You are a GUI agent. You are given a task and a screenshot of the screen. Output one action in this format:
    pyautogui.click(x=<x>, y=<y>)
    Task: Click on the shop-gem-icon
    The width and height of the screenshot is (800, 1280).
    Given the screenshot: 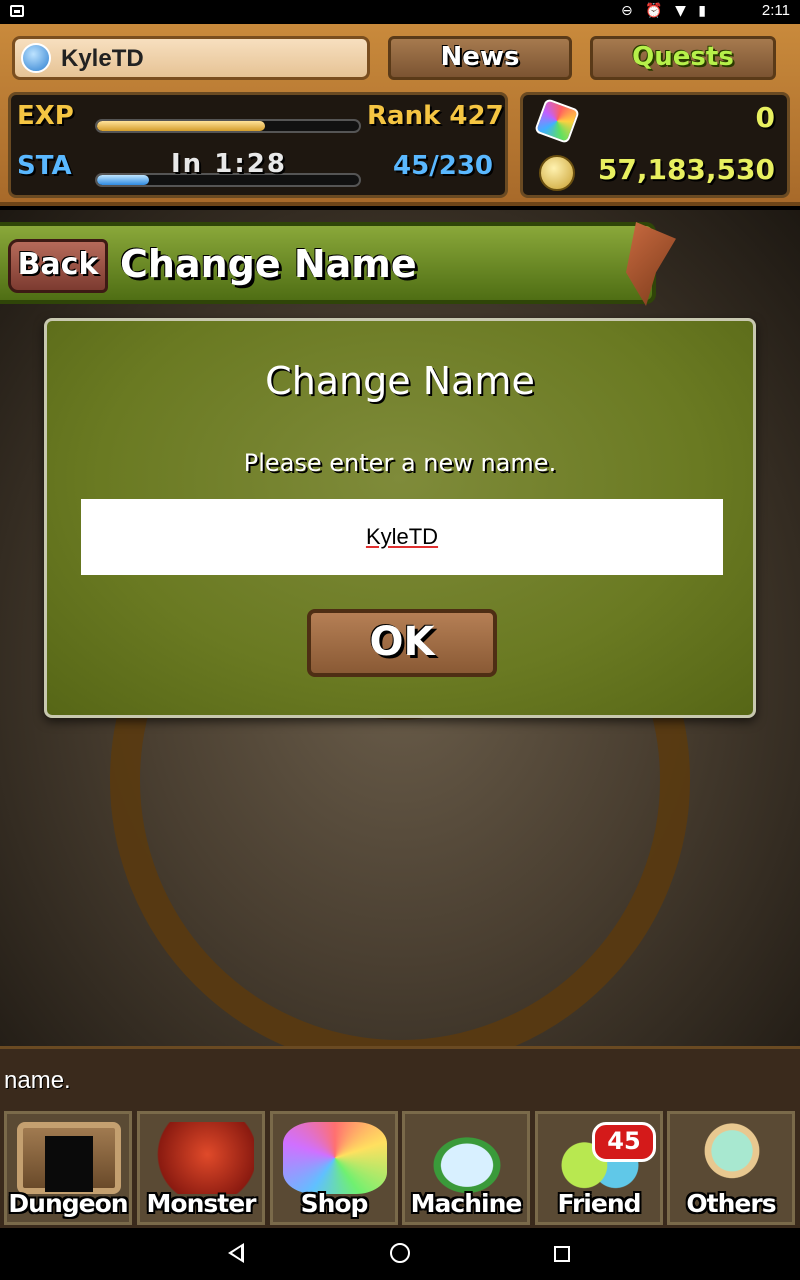 What is the action you would take?
    pyautogui.click(x=335, y=1158)
    